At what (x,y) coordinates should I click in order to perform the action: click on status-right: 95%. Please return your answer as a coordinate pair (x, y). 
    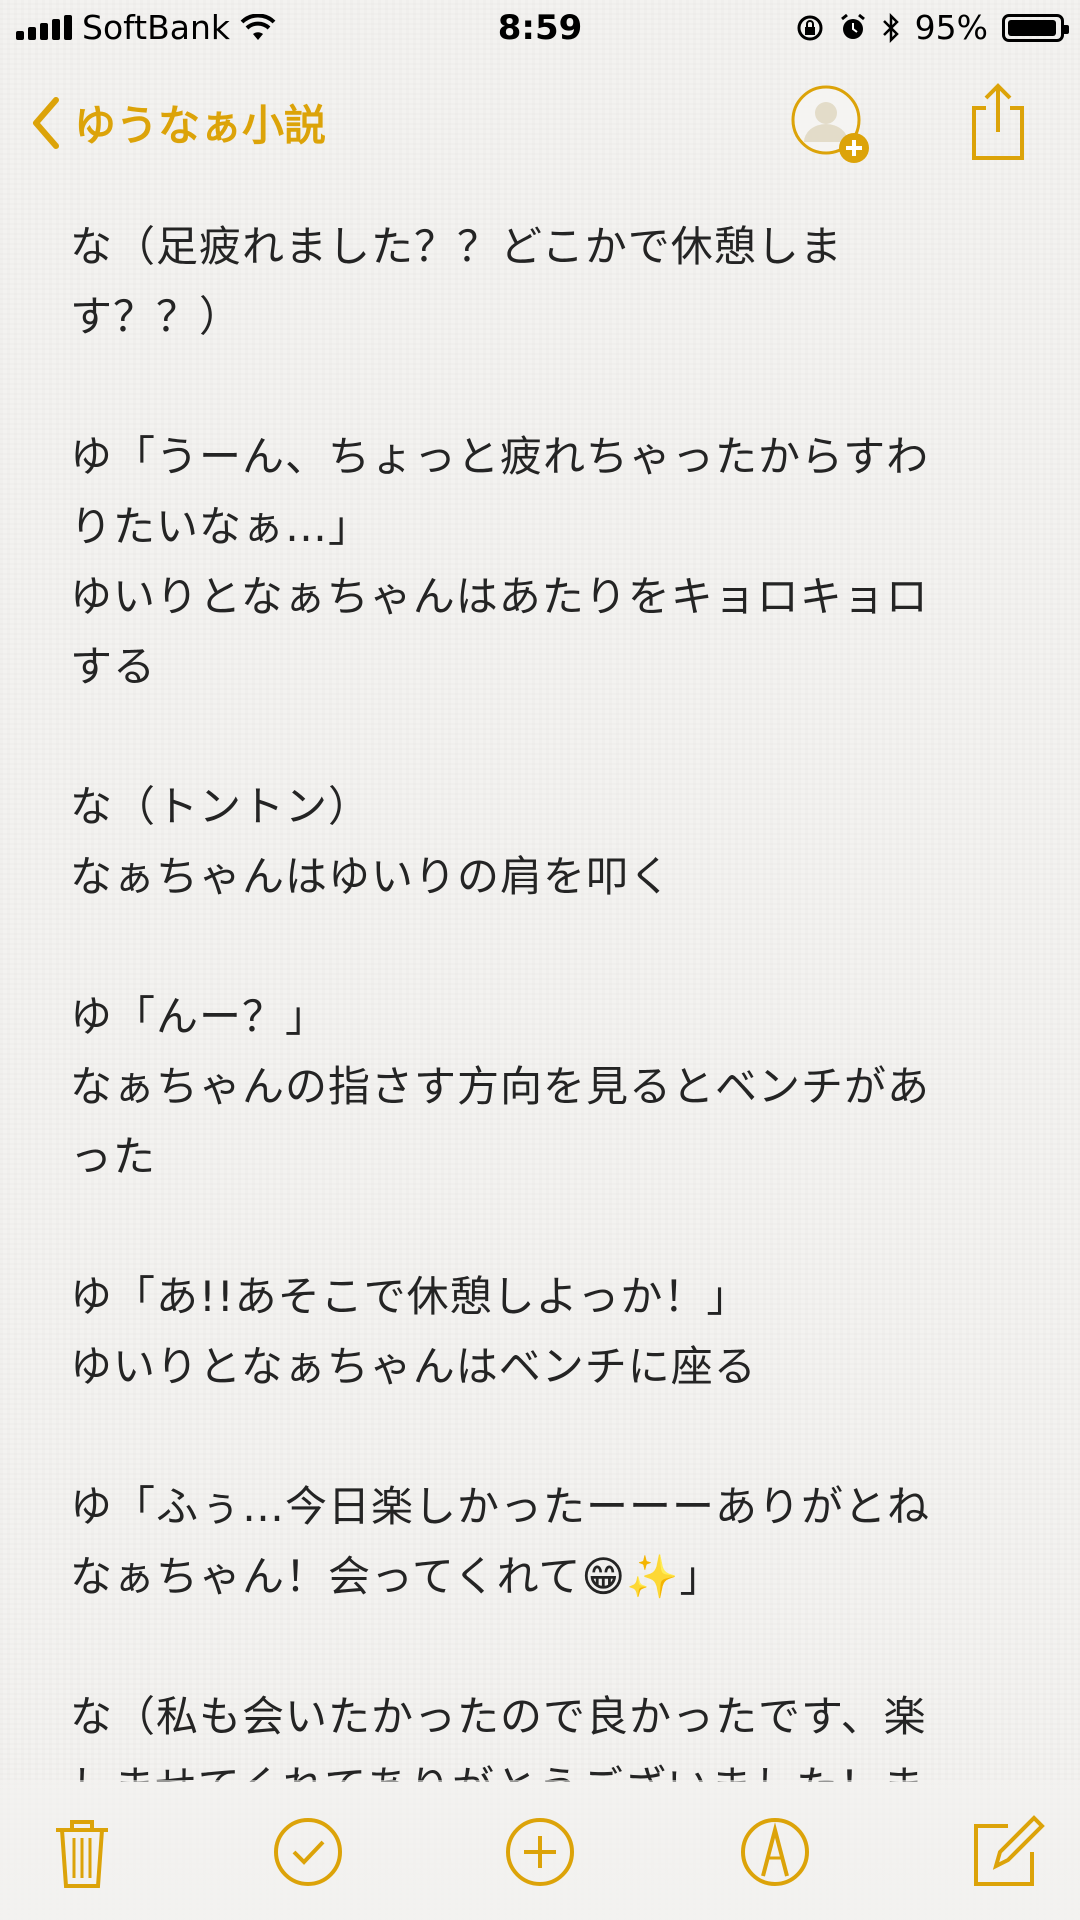
    Looking at the image, I should click on (932, 27).